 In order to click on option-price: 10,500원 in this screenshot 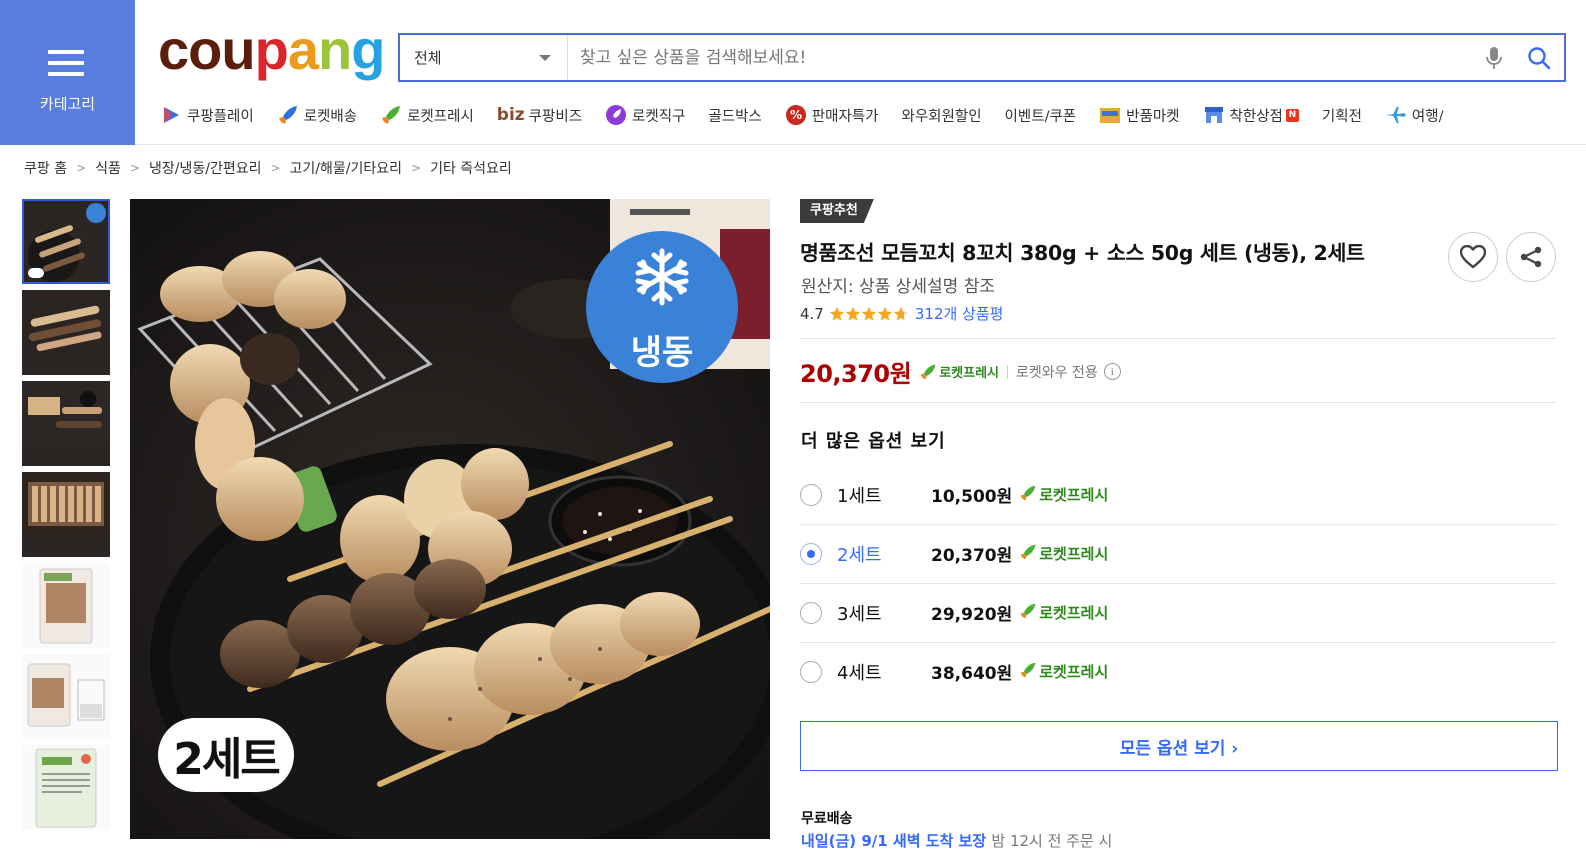, I will do `click(972, 497)`.